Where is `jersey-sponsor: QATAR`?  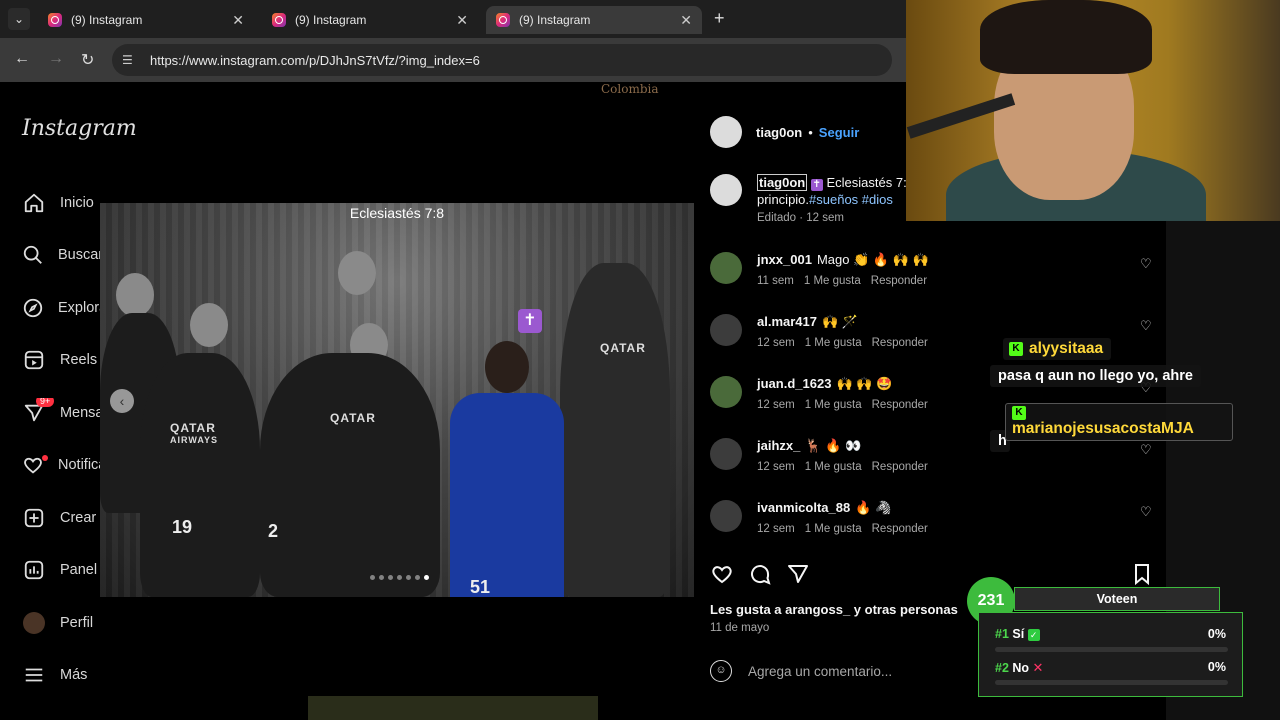 jersey-sponsor: QATAR is located at coordinates (193, 428).